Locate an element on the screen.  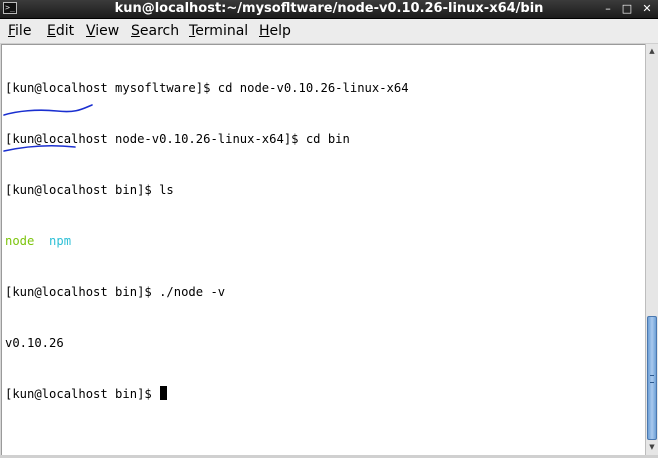
scroll-up-arrow-icon: ▲ is located at coordinates (652, 51).